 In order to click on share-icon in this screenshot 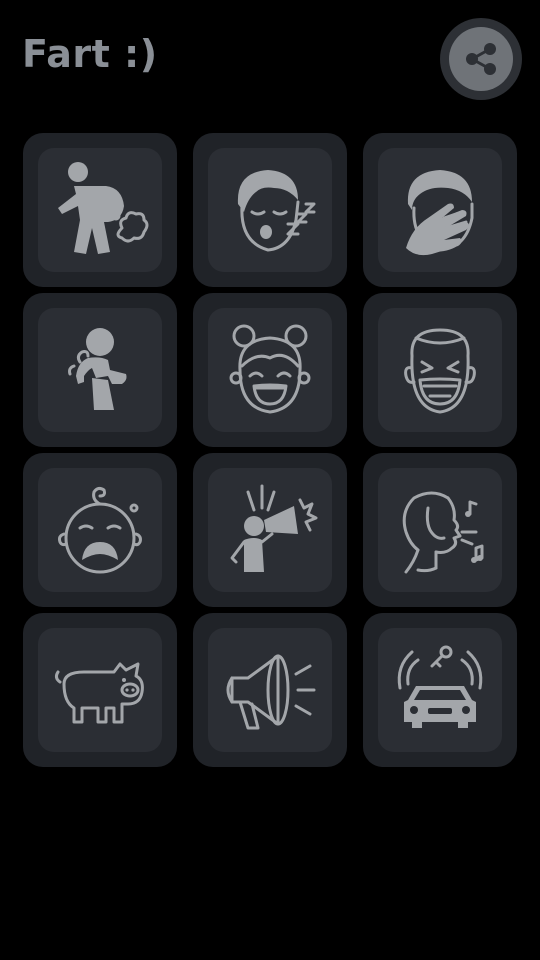, I will do `click(481, 59)`.